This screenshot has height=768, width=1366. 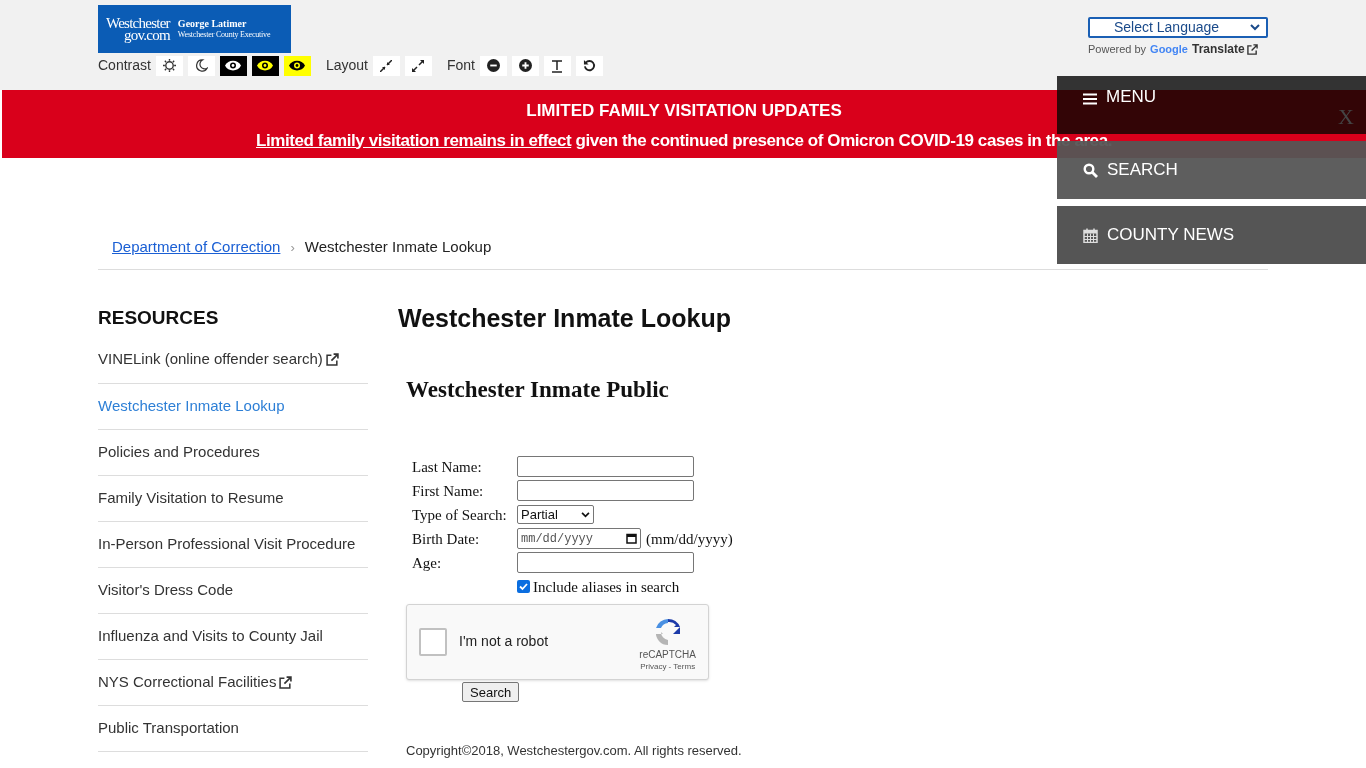 What do you see at coordinates (538, 390) in the screenshot?
I see `form-heading: Westchester Inmate Public` at bounding box center [538, 390].